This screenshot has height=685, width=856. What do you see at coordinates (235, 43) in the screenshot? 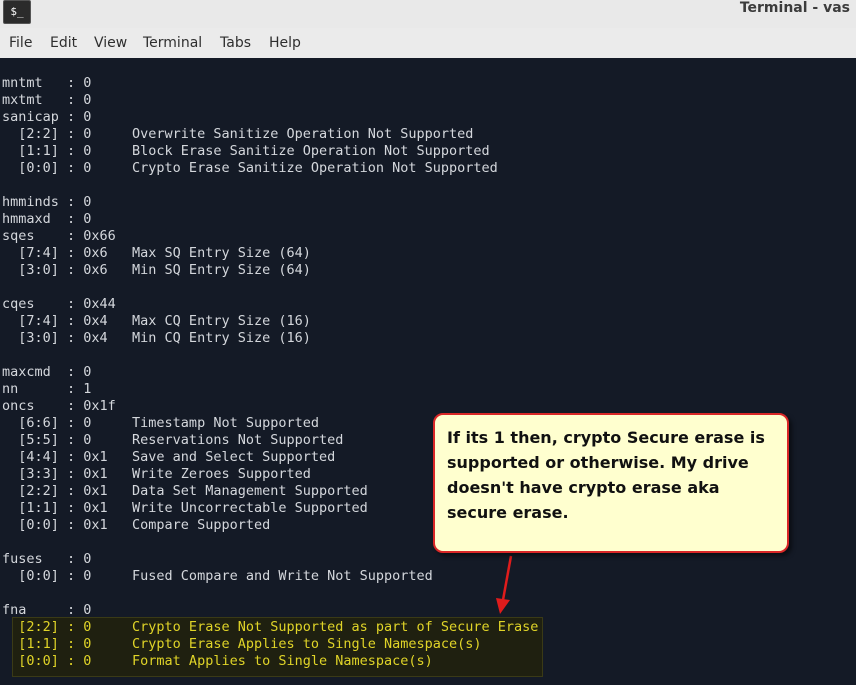
I see `menu-tabs: Tabs` at bounding box center [235, 43].